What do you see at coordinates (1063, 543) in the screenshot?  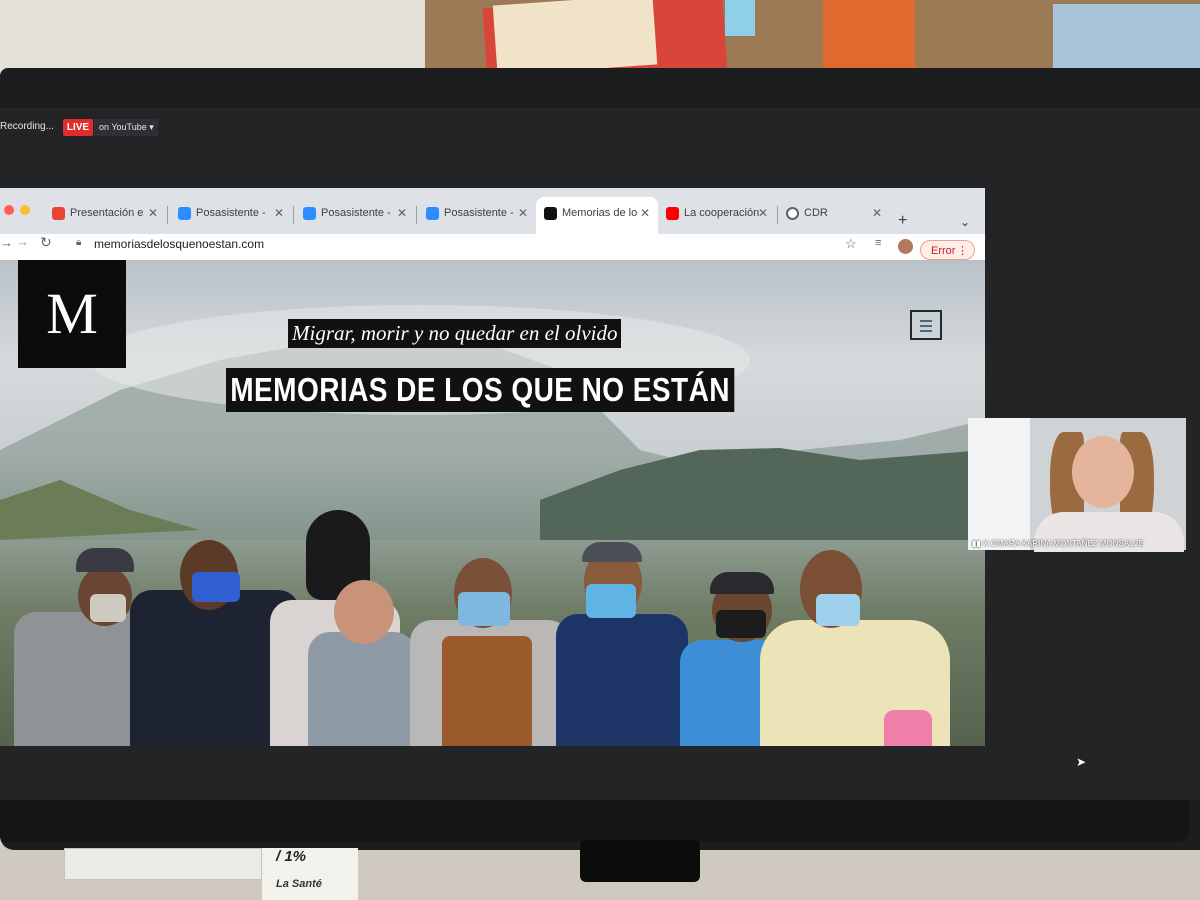 I see `participant-name-label: X.OMARA KARINA MONTAÑEZ MONSALVE` at bounding box center [1063, 543].